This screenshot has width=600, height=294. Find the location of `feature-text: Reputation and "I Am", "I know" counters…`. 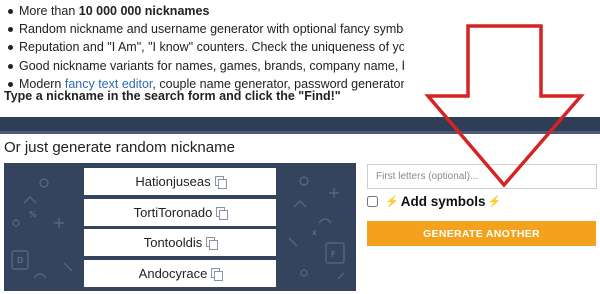

feature-text: Reputation and "I Am", "I know" counters… is located at coordinates (211, 47).